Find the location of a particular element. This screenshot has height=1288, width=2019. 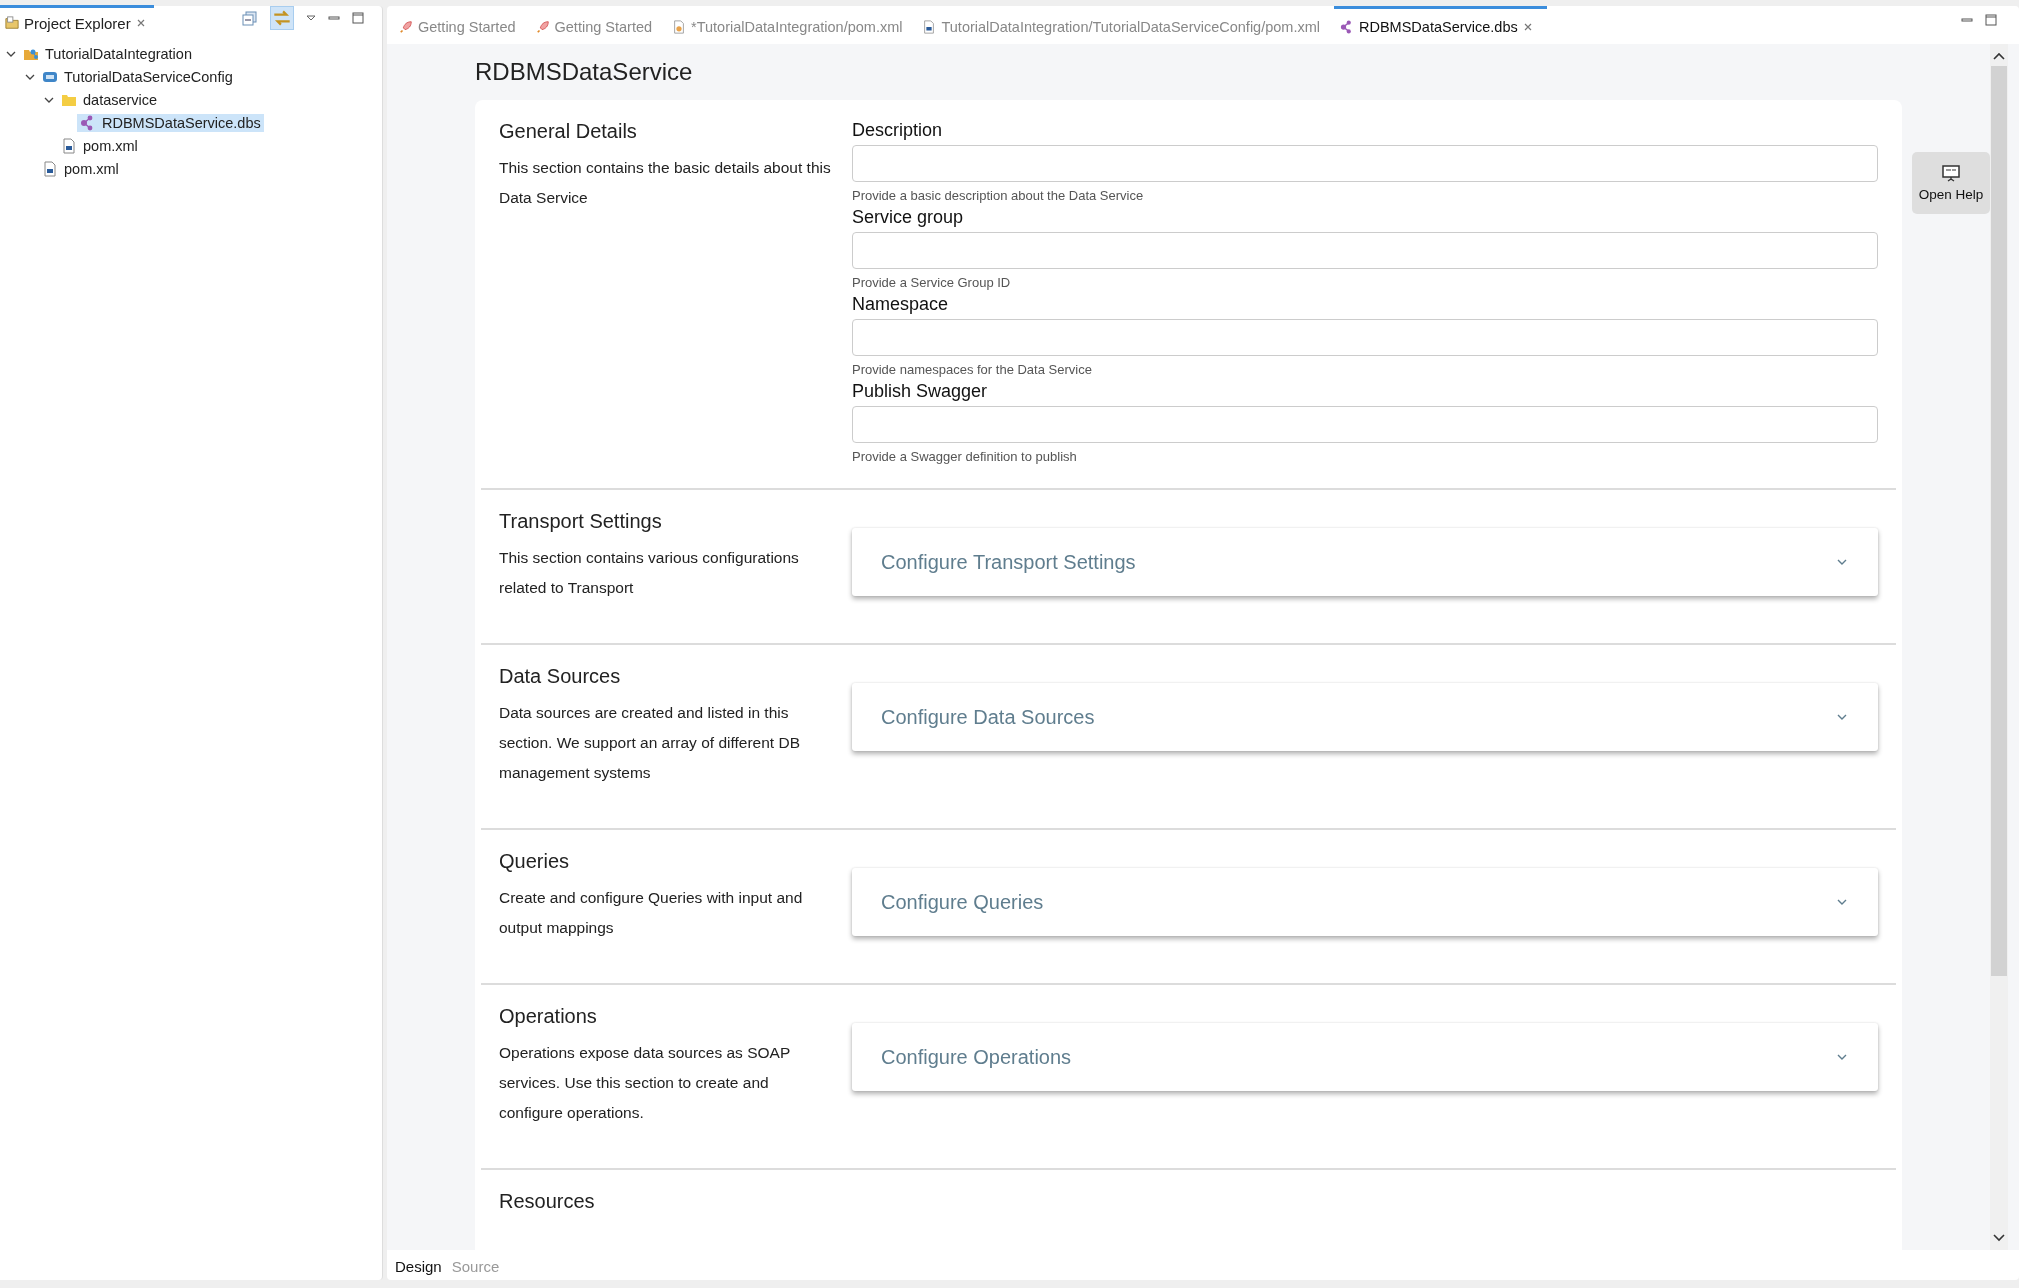

accordion-header: Configure Operations is located at coordinates (1365, 1057).